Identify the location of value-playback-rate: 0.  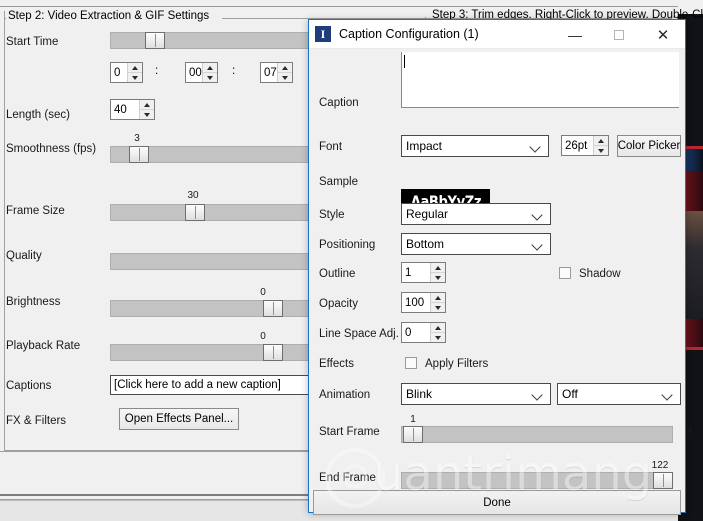
(263, 336).